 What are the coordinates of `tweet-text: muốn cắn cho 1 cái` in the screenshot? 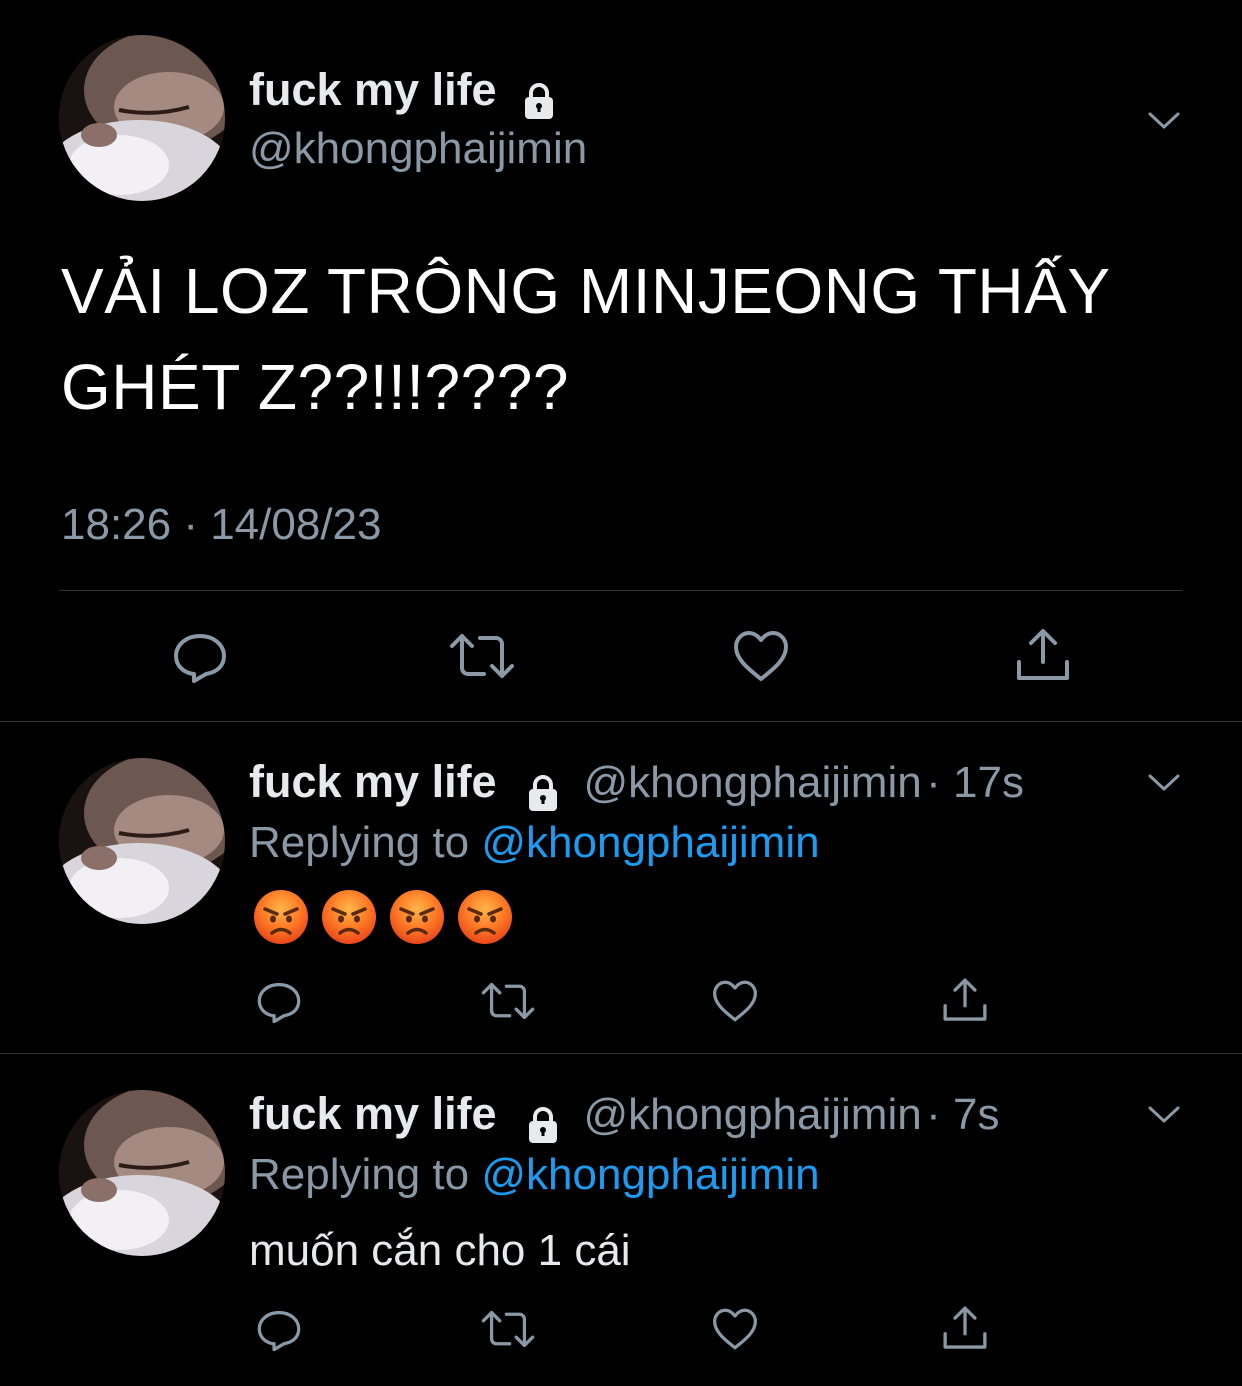 It's located at (440, 1250).